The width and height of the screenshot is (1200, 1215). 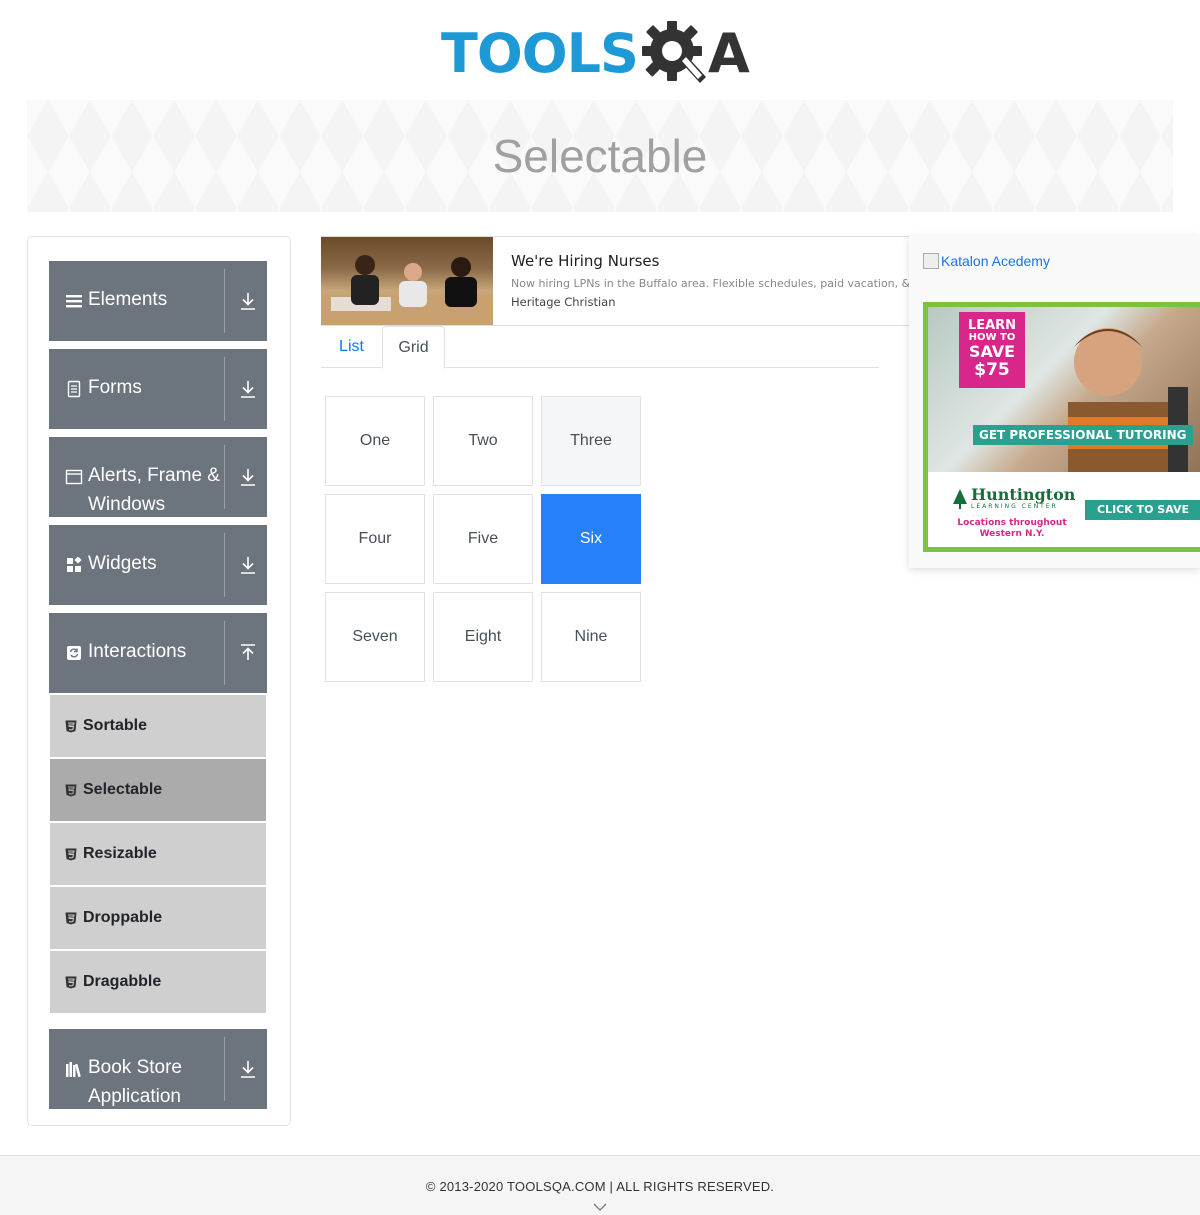 I want to click on promo-line-4: $75, so click(x=992, y=369).